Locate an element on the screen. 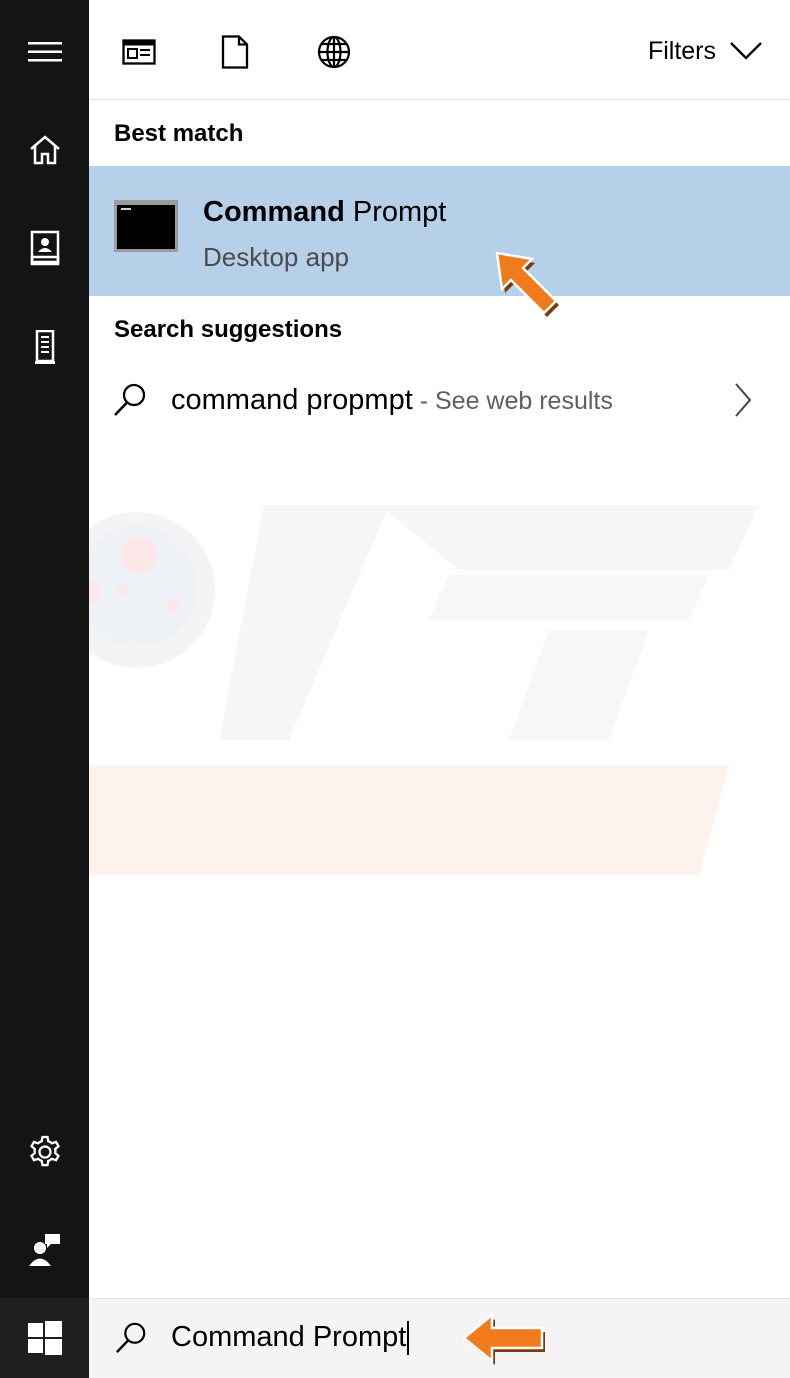 Image resolution: width=790 pixels, height=1378 pixels. suggestion-query: command propmpt is located at coordinates (292, 400).